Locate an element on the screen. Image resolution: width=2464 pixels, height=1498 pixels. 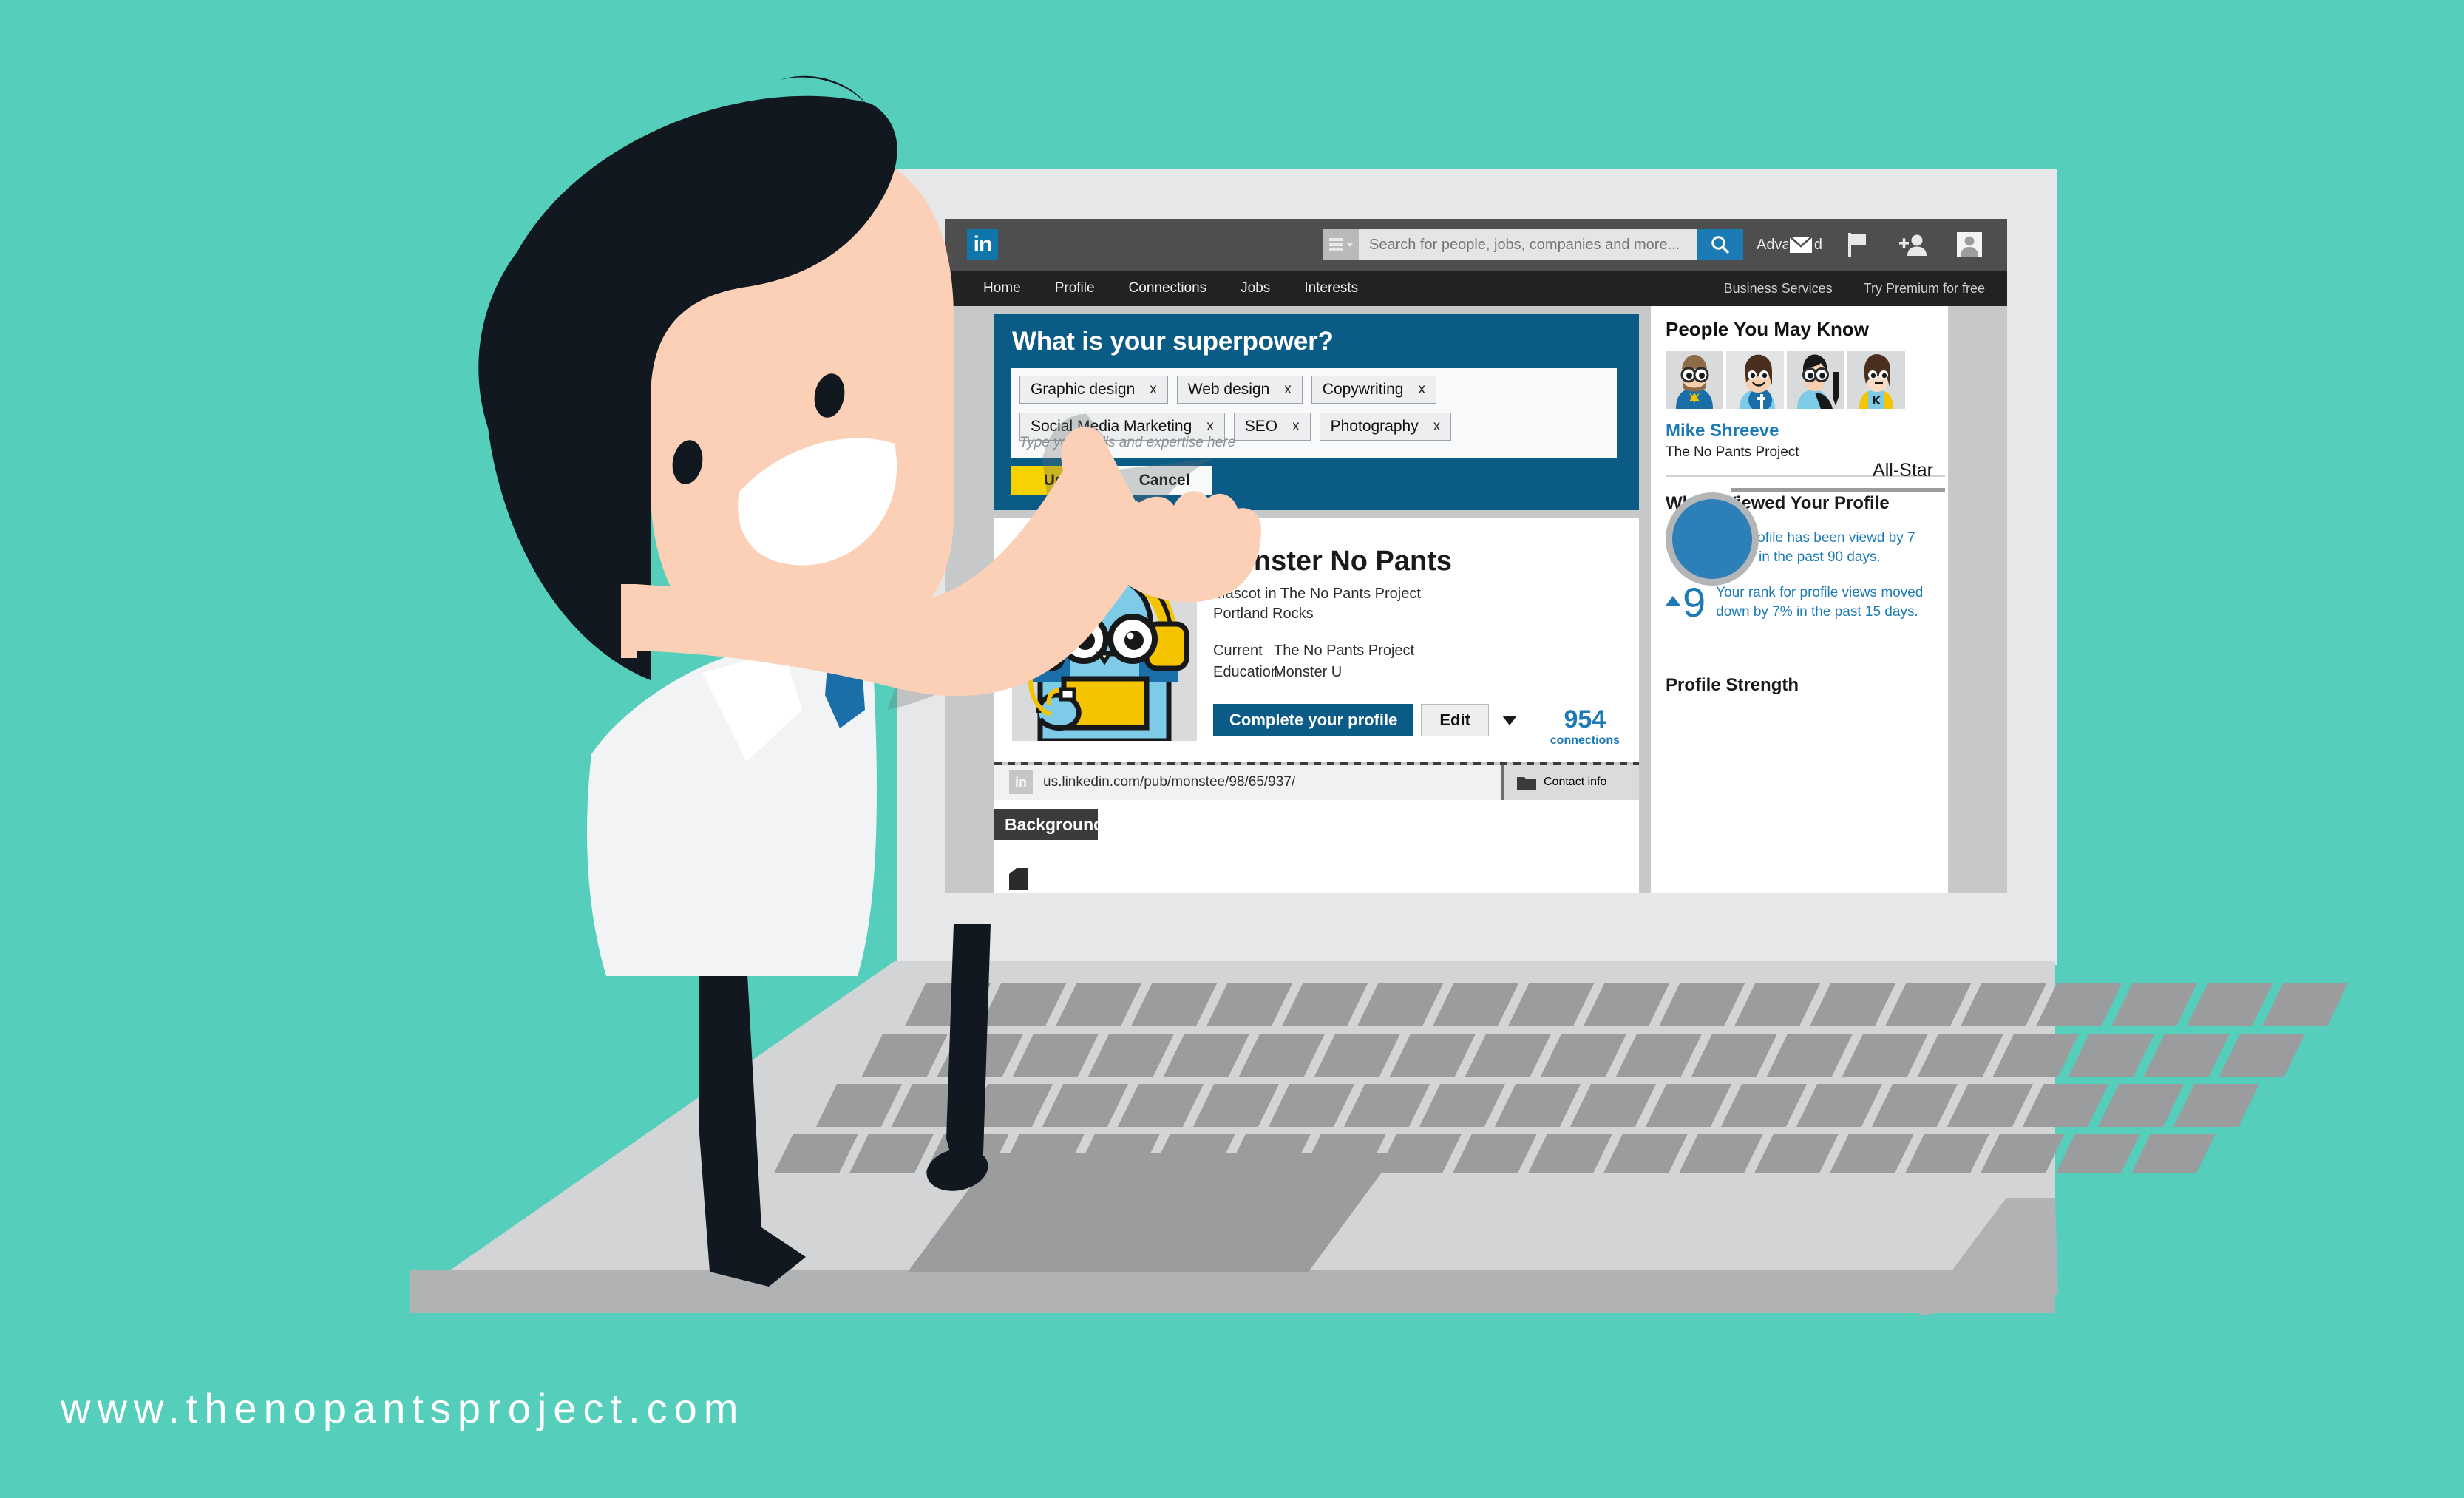
search-bar is located at coordinates (1533, 244).